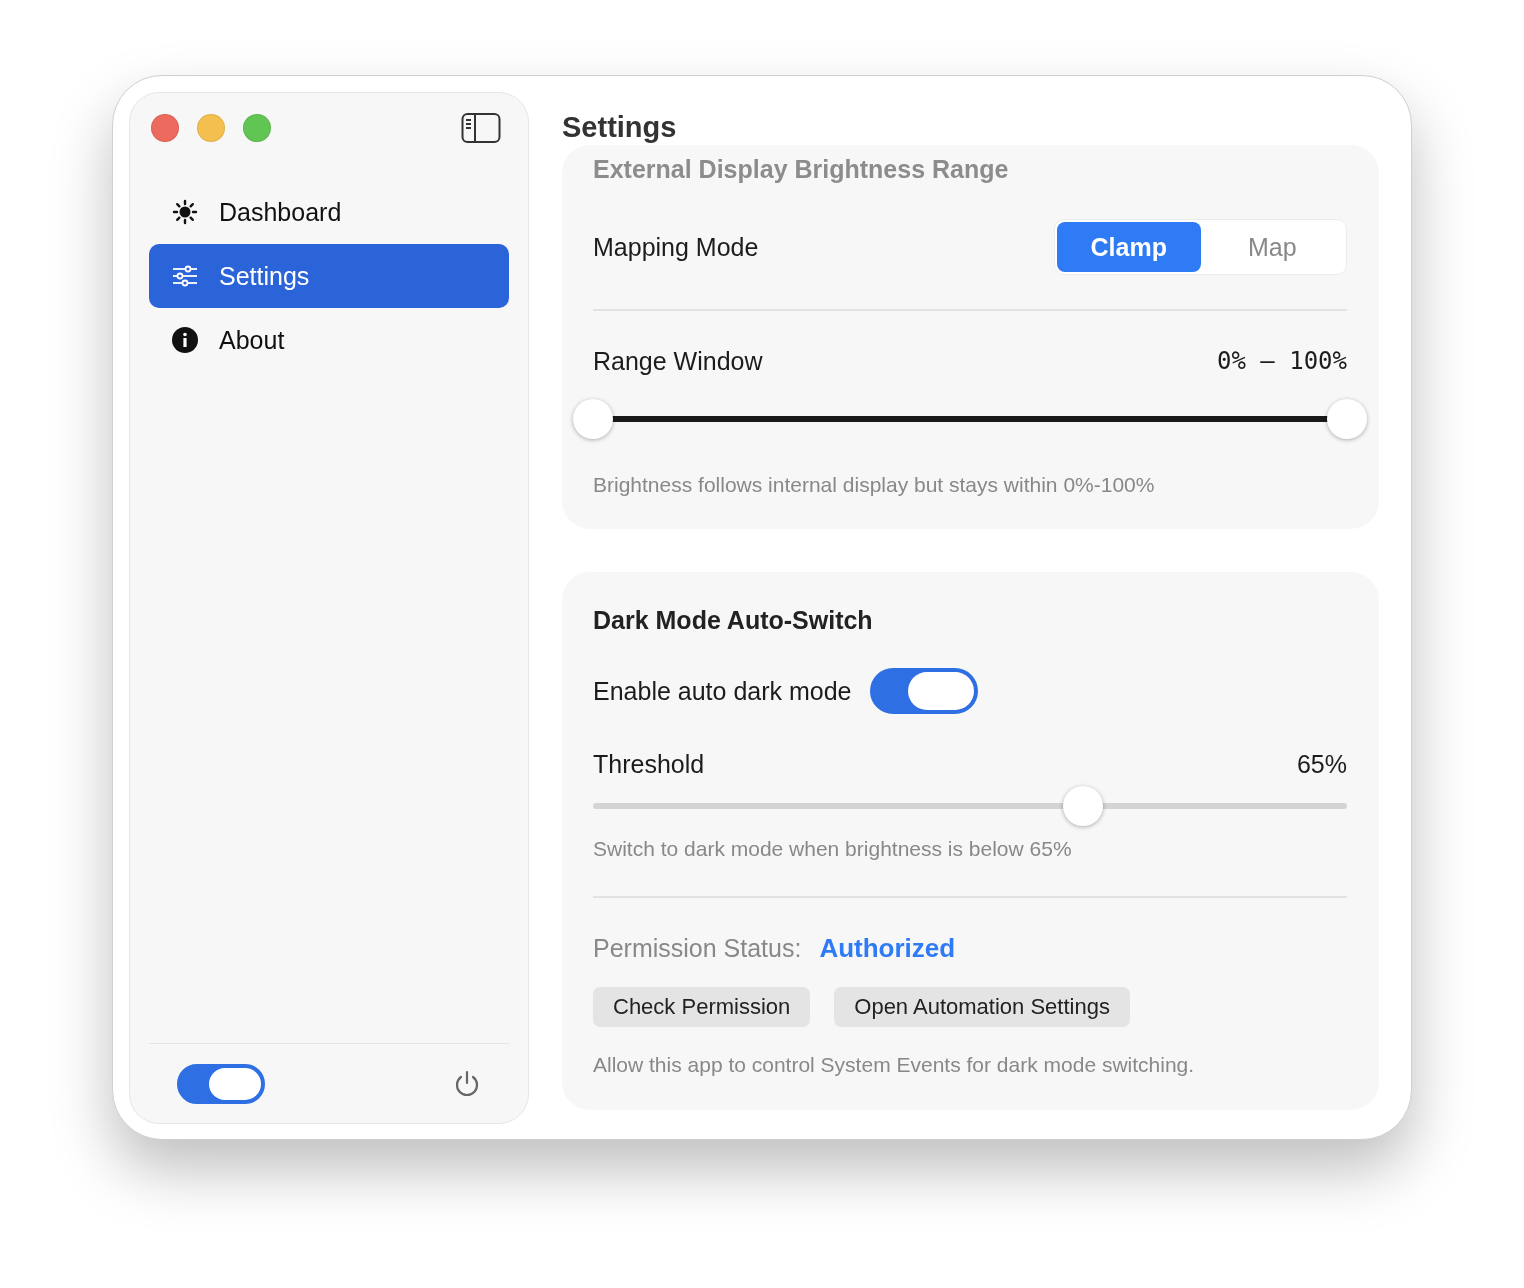  I want to click on segment-option: Clamp, so click(1129, 247).